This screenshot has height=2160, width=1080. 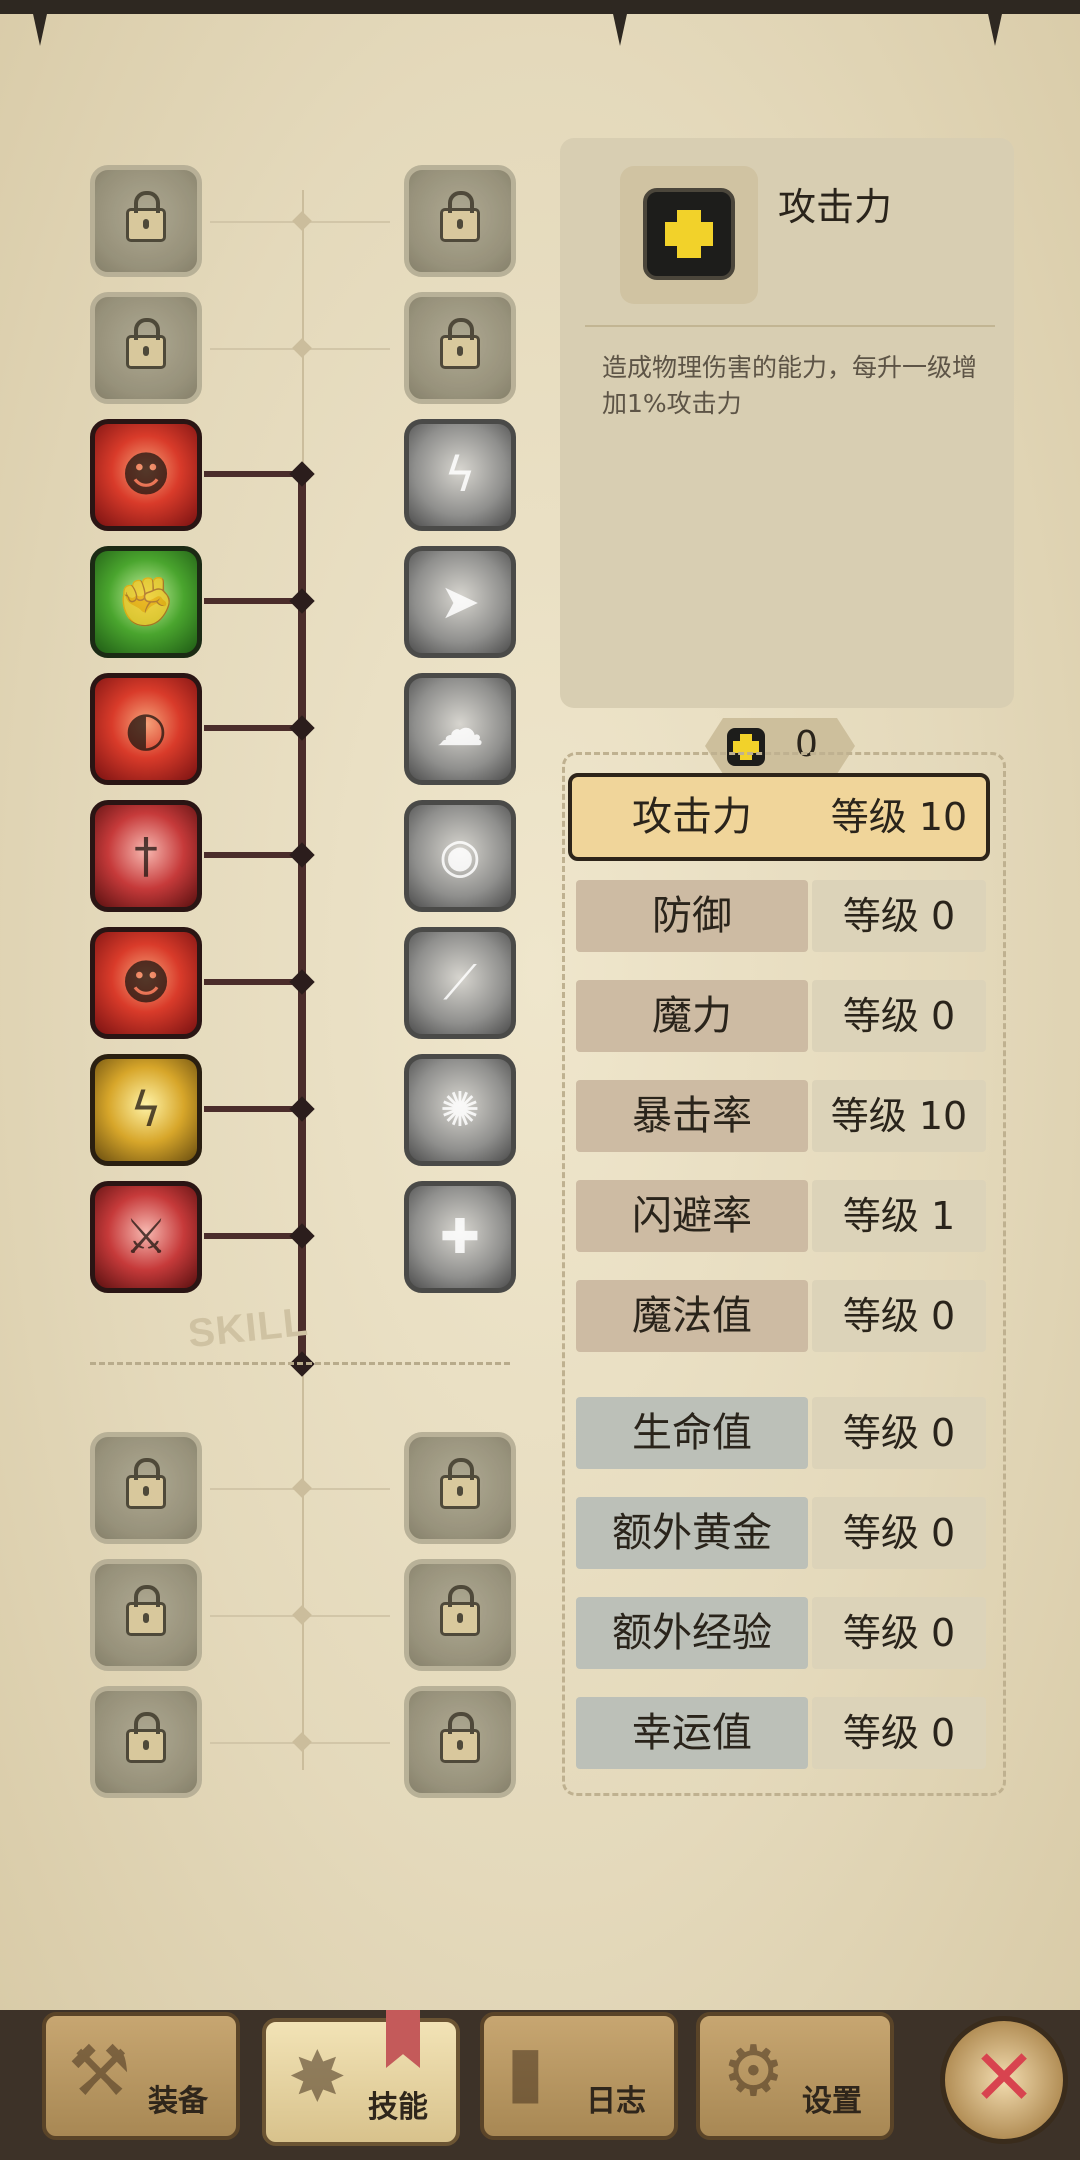 I want to click on stat-name: 额外经验, so click(x=692, y=1633).